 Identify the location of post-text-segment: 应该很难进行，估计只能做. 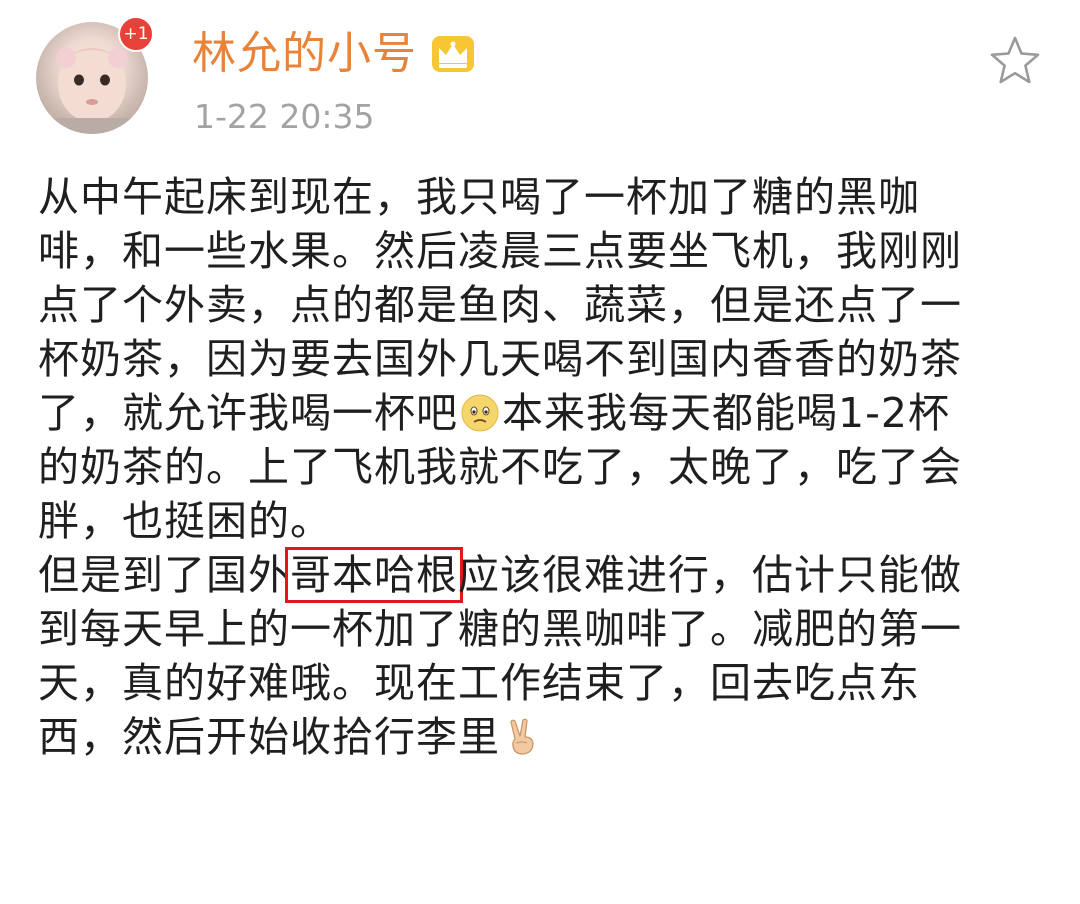
(710, 575).